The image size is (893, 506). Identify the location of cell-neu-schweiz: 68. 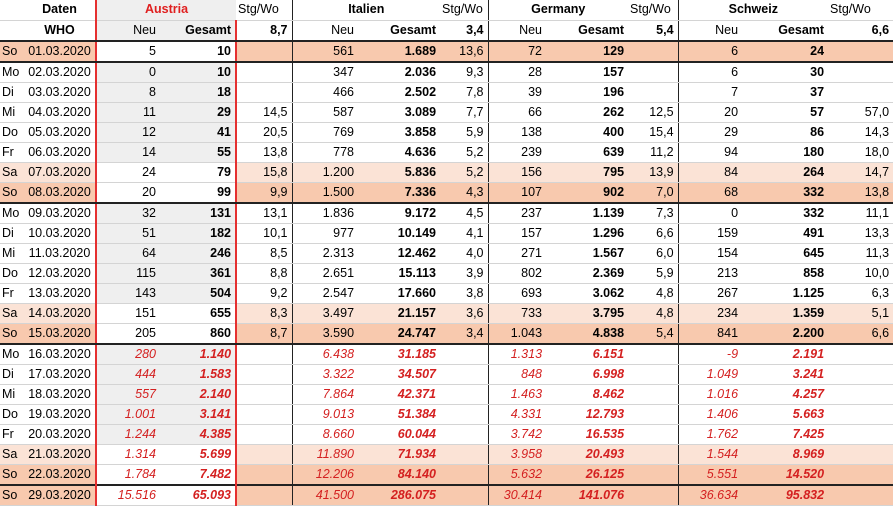
(710, 193).